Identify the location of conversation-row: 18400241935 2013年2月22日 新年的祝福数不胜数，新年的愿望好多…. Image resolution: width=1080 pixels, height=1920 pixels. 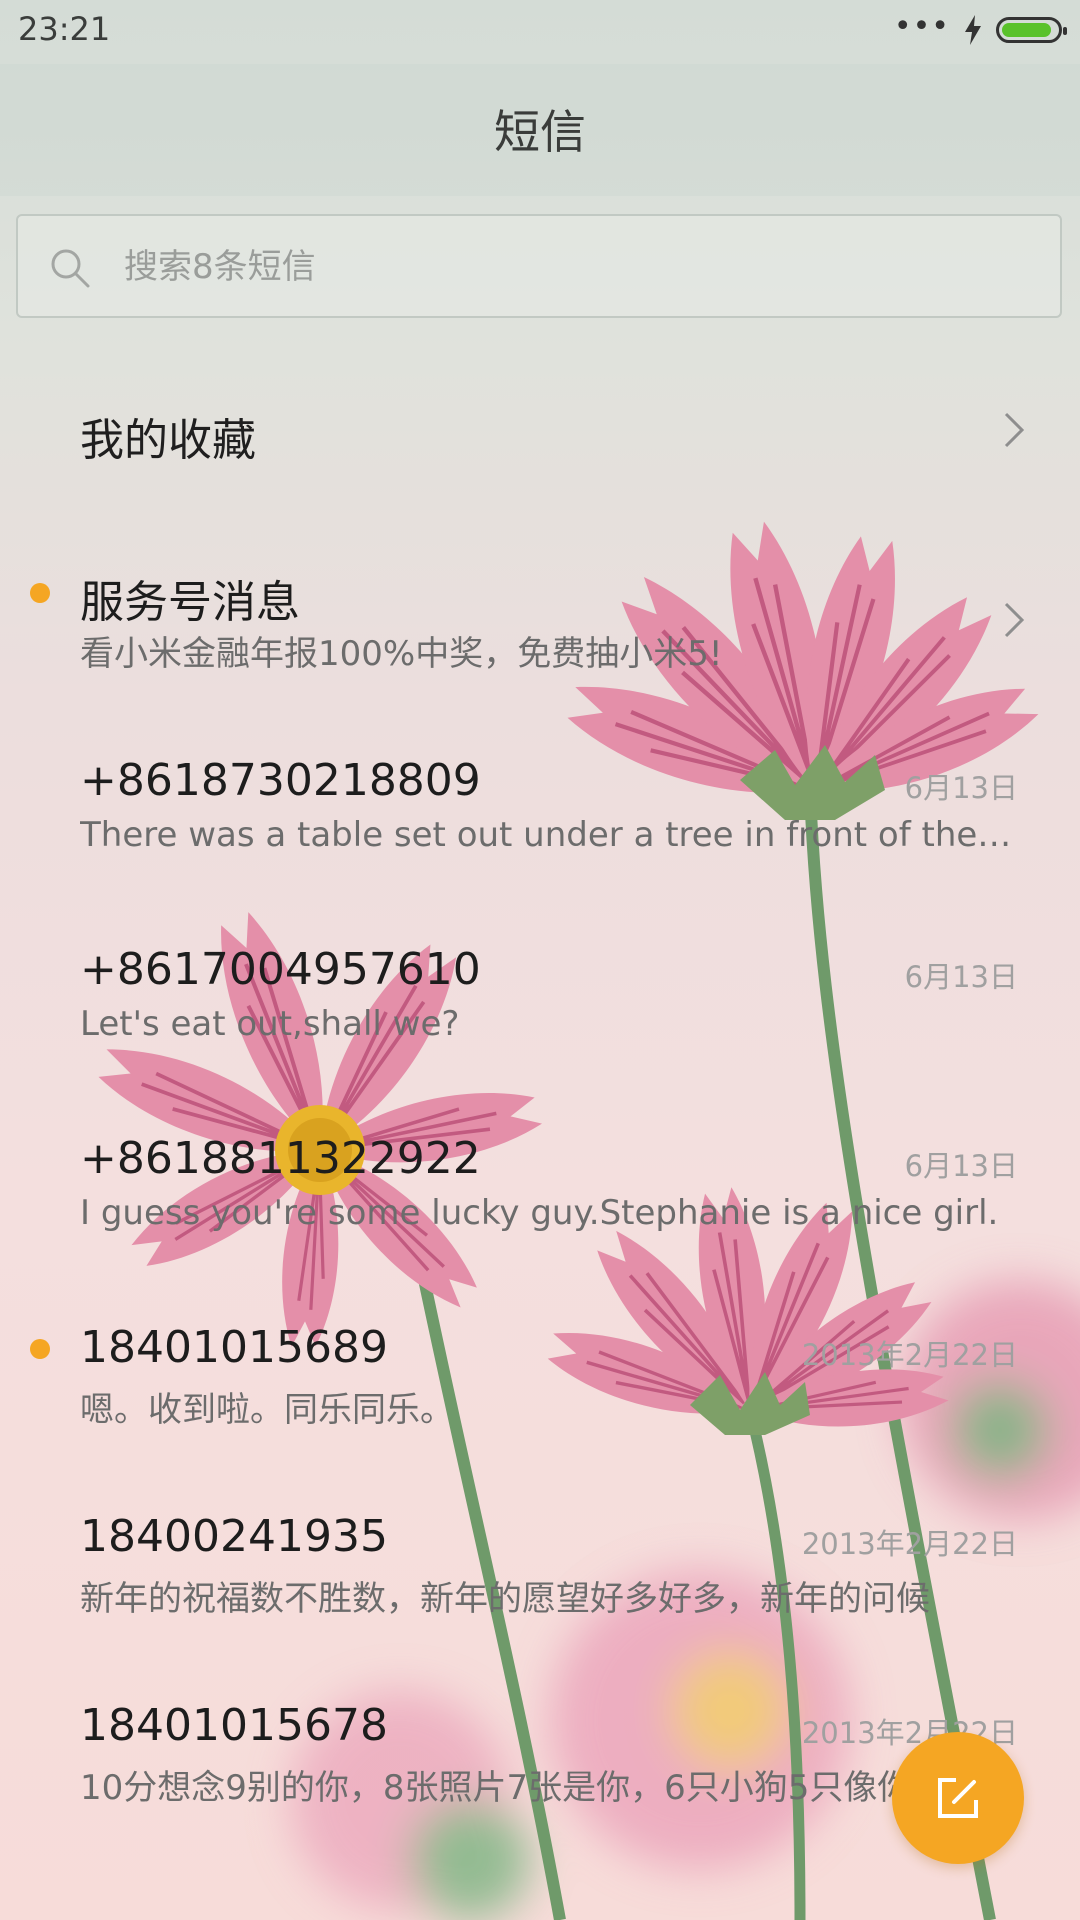
(540, 1591).